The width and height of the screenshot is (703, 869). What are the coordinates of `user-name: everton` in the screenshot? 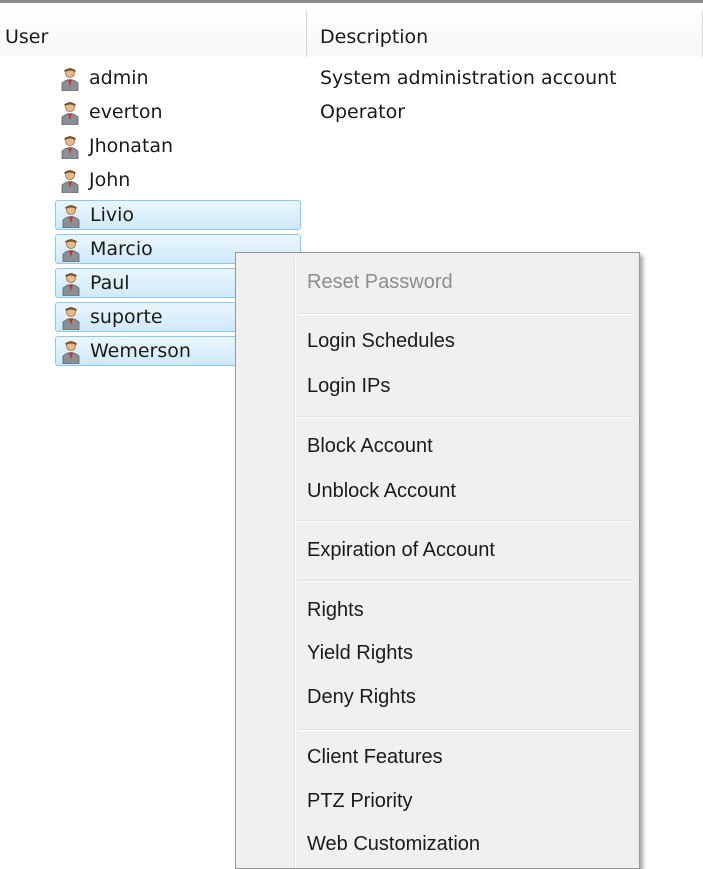 It's located at (126, 112).